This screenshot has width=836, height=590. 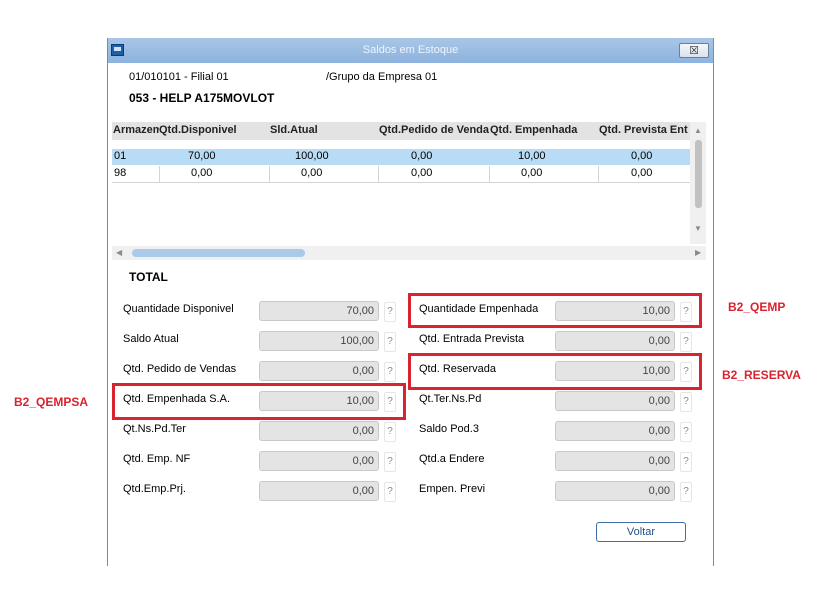 What do you see at coordinates (319, 461) in the screenshot?
I see `field-qtd-emp-nf: 0,00` at bounding box center [319, 461].